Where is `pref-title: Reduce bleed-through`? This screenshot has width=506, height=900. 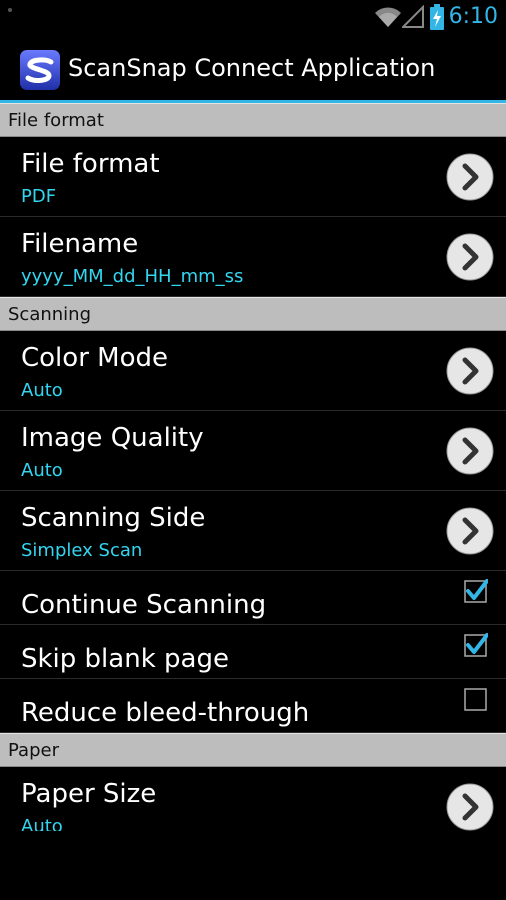
pref-title: Reduce bleed-through is located at coordinates (165, 713).